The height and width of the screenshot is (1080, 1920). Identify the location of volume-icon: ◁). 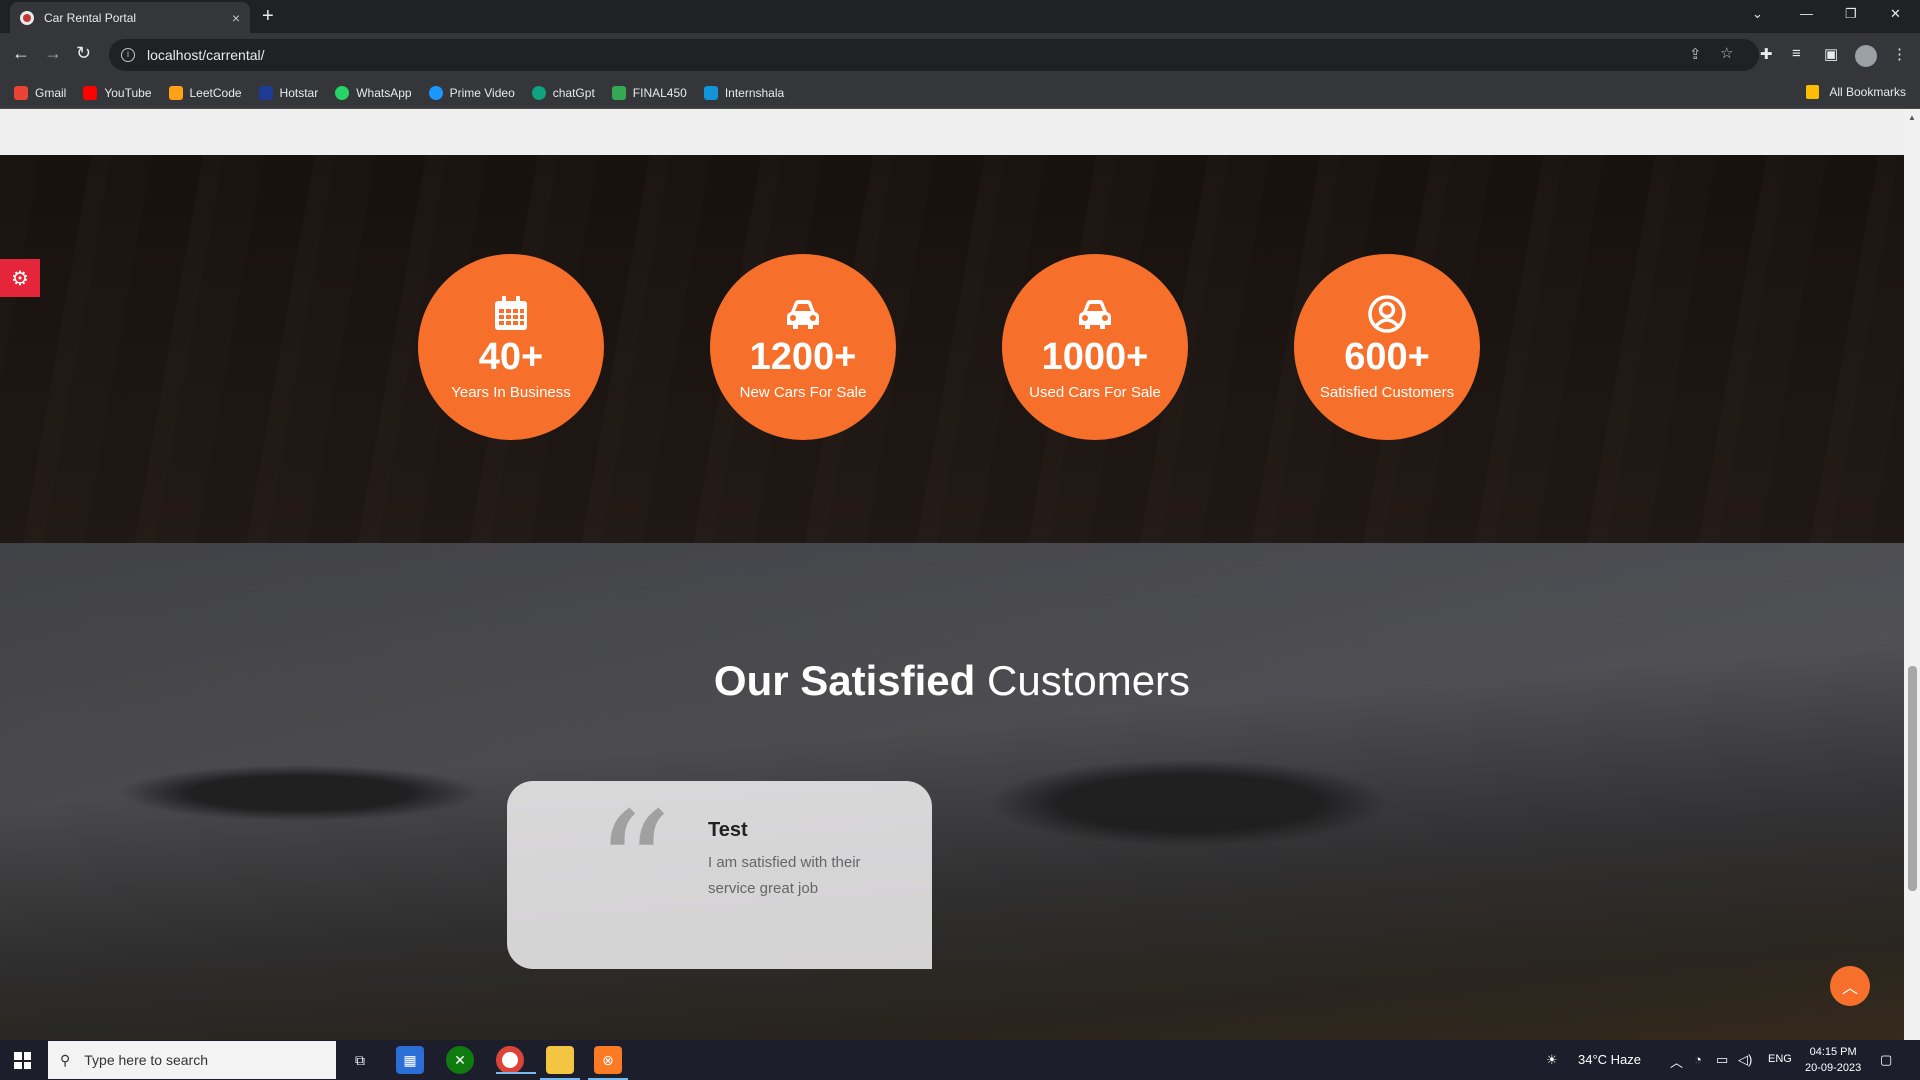
(1745, 1060).